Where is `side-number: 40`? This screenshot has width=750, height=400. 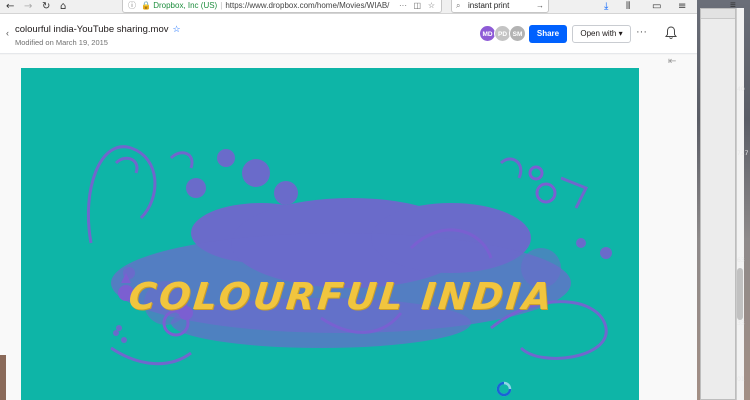
side-number: 40 is located at coordinates (741, 89).